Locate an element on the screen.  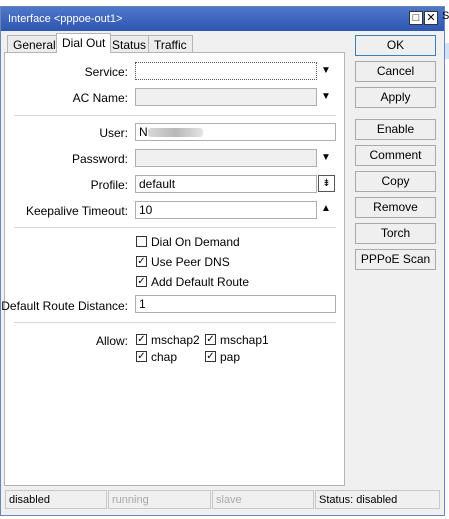
redacted-text is located at coordinates (175, 133).